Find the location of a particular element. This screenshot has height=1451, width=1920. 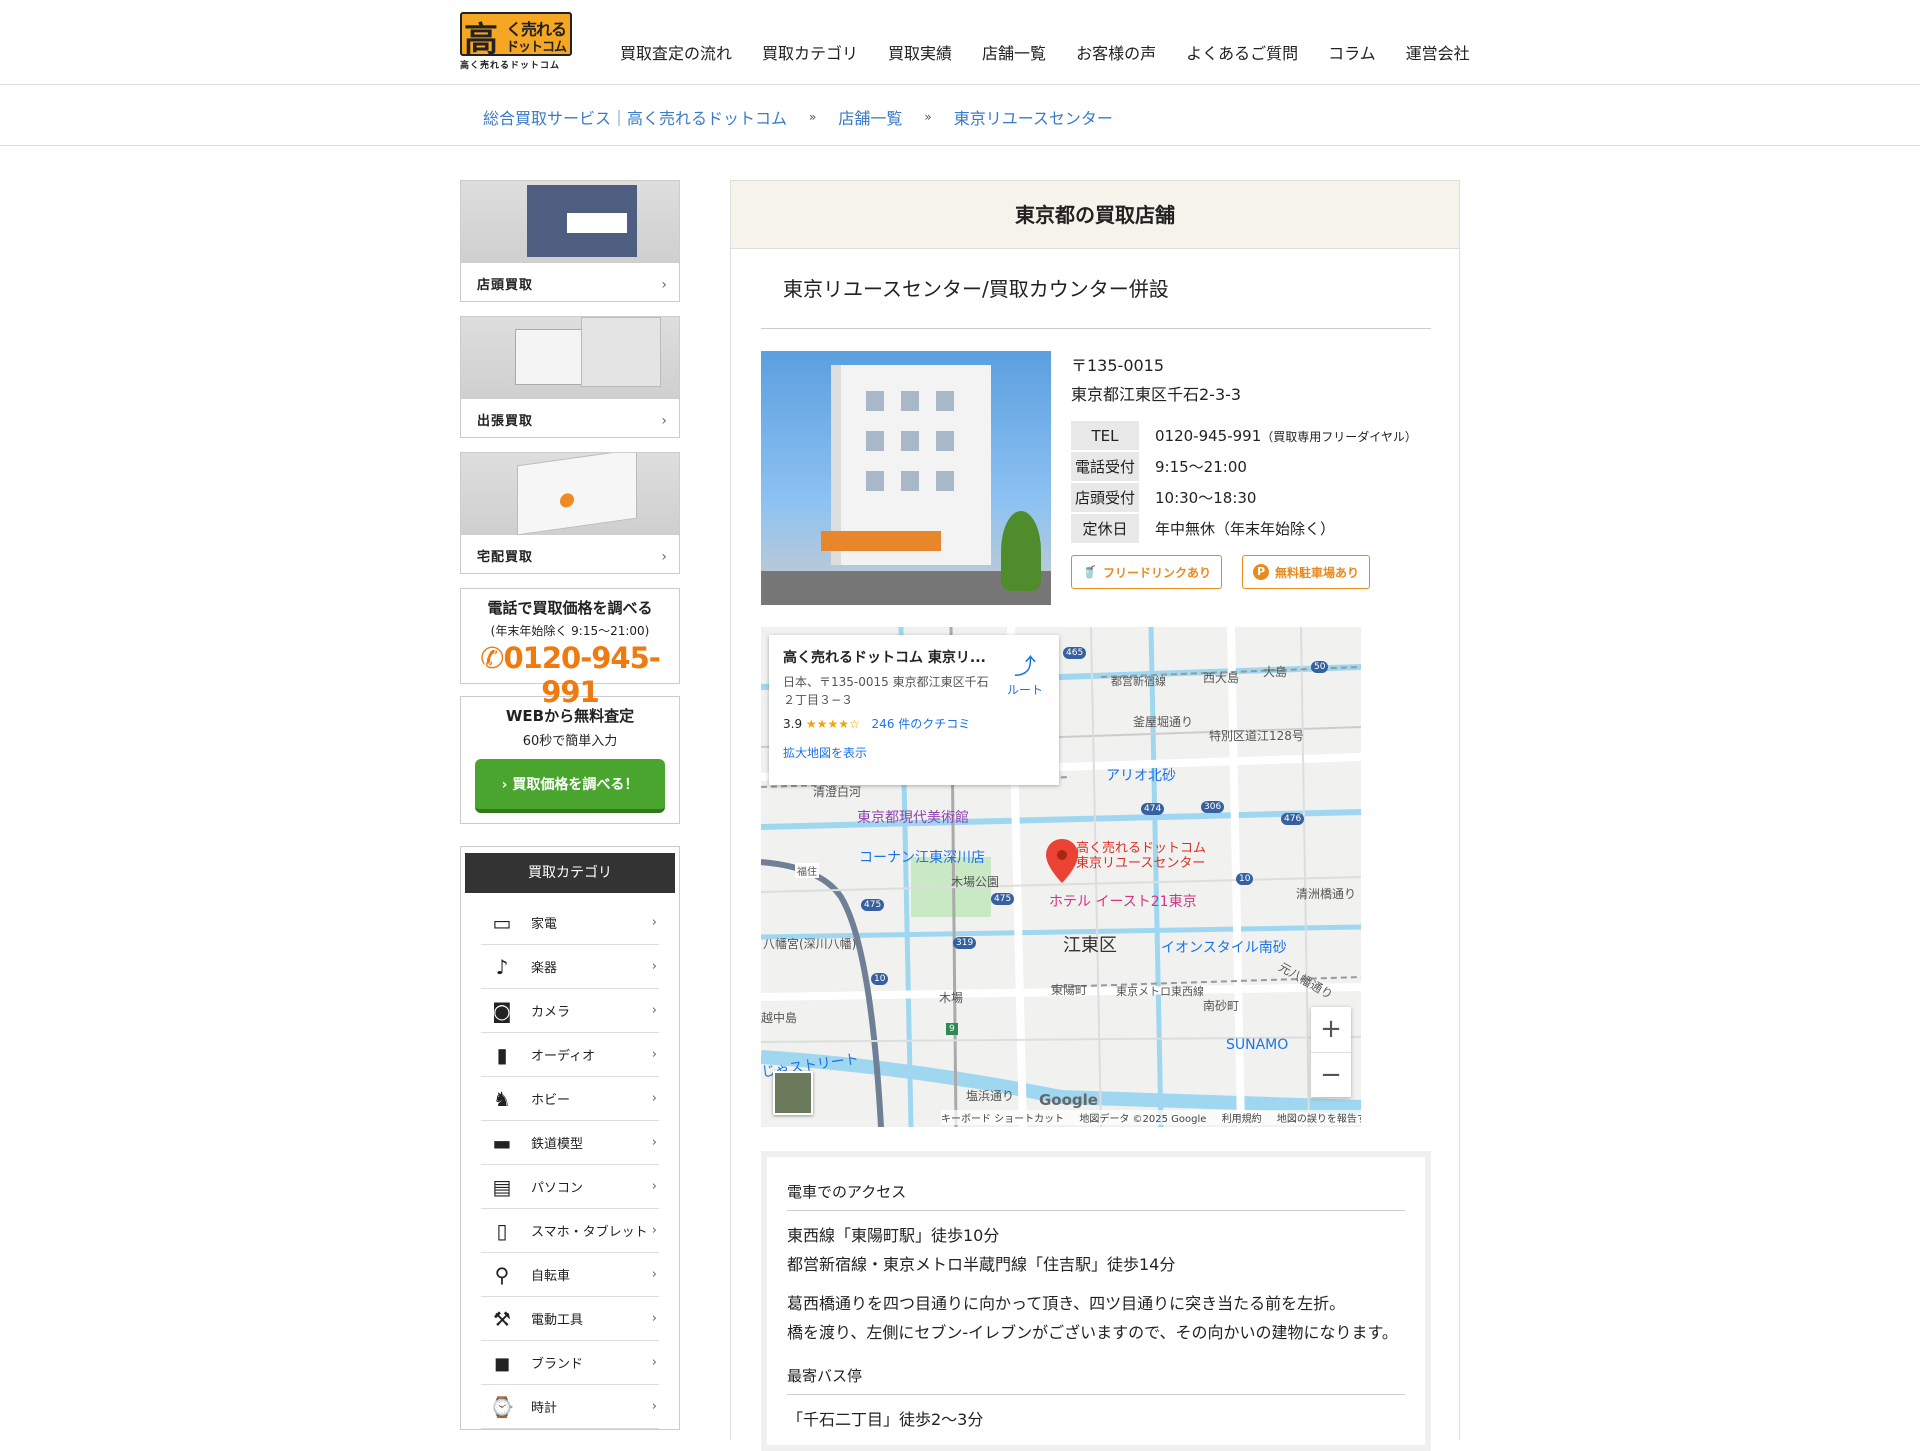

category-item-watch: ⌚ 時計 › is located at coordinates (570, 1407).